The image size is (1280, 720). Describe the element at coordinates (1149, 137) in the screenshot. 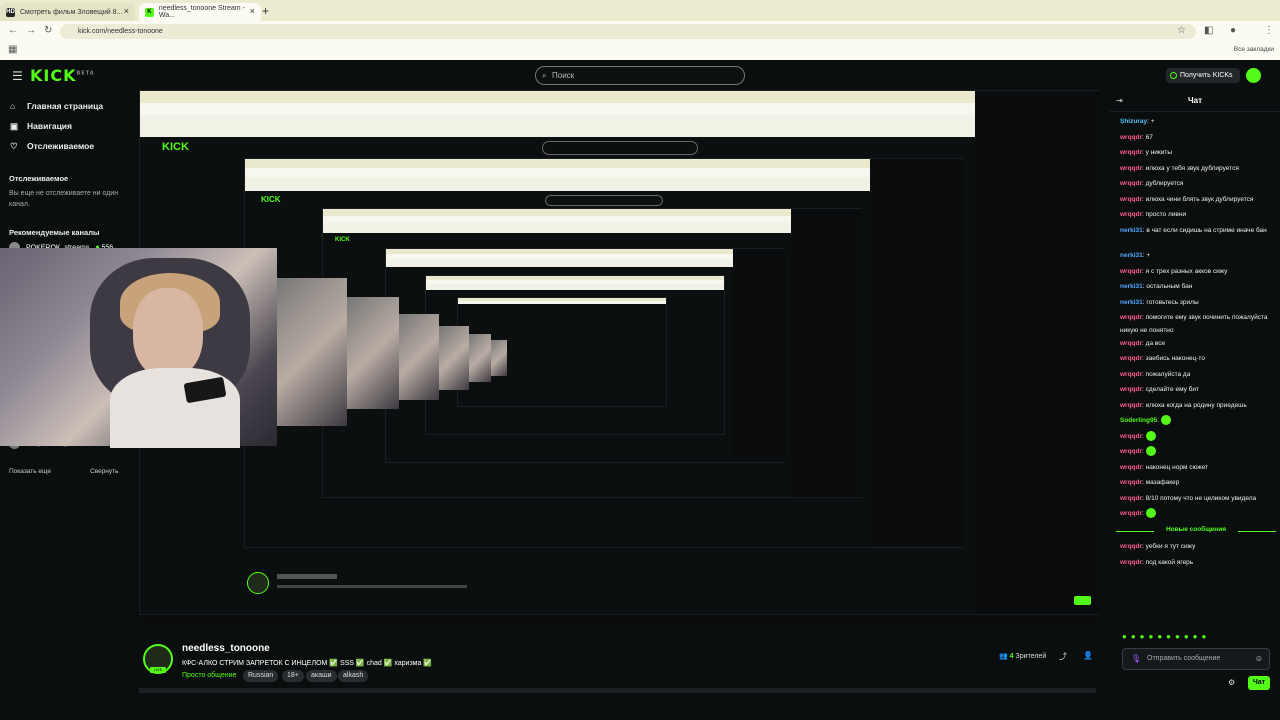

I see `chat-text: 67` at that location.